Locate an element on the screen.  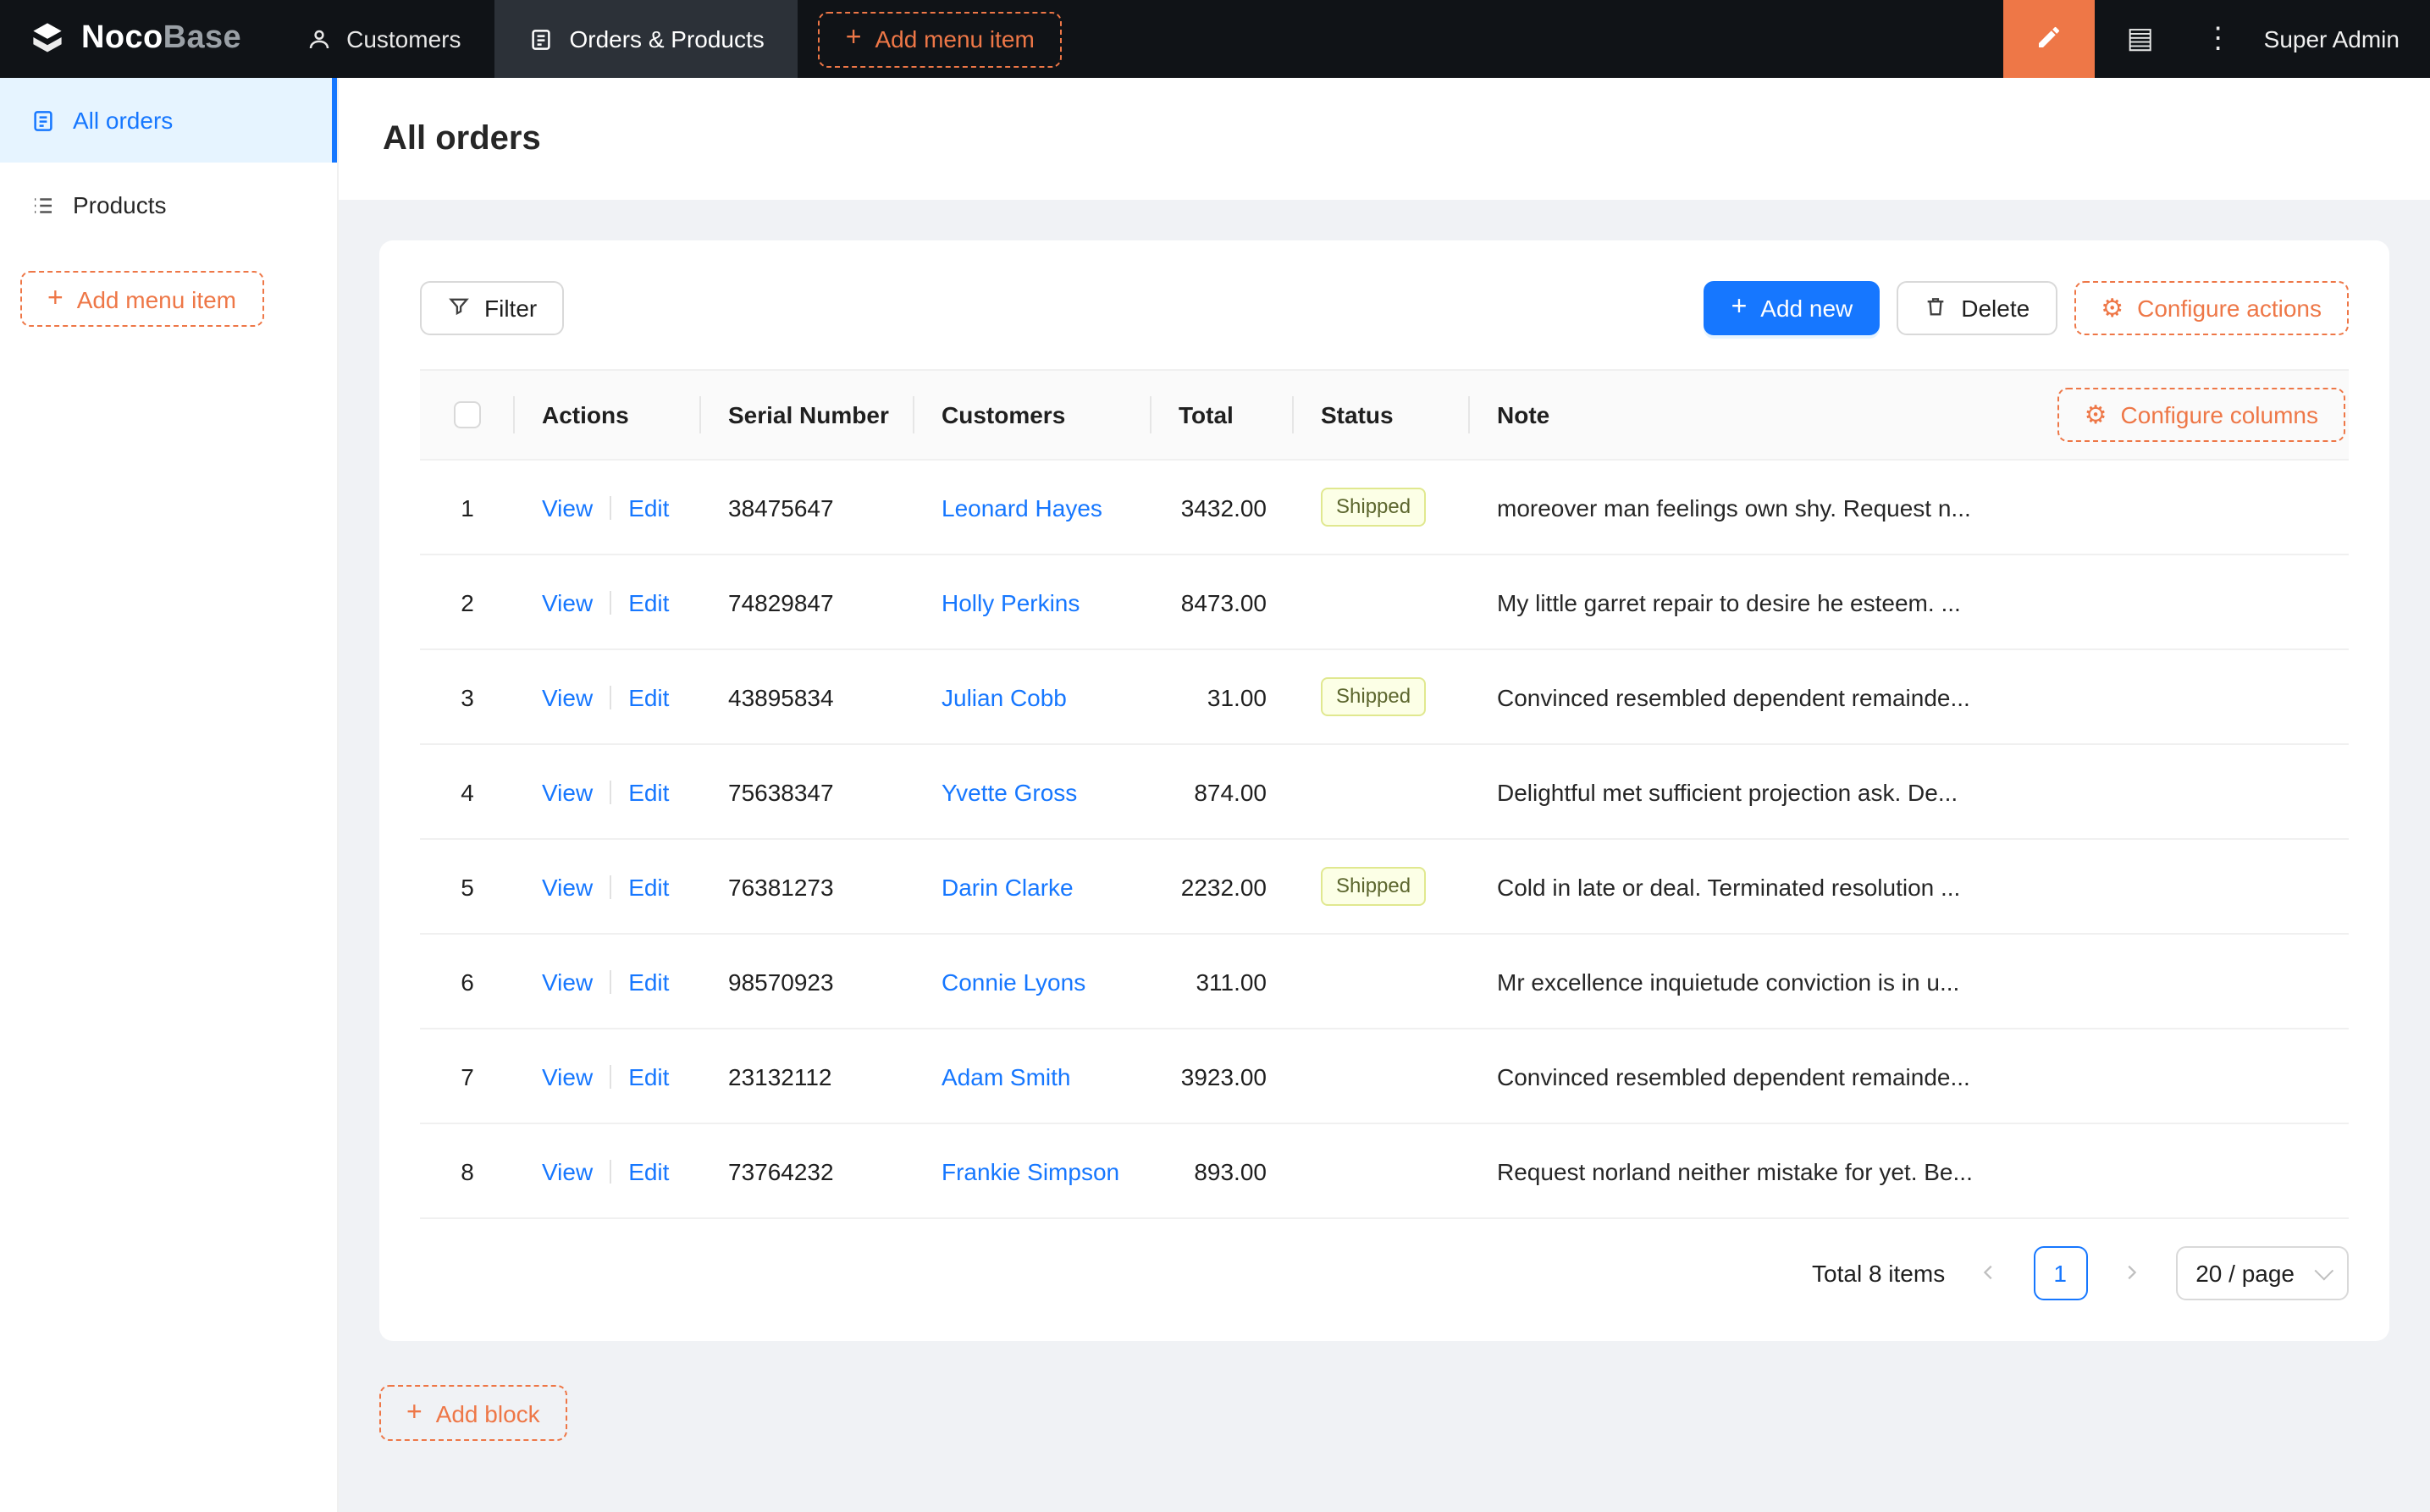
nav-item-label: Customers is located at coordinates (404, 38).